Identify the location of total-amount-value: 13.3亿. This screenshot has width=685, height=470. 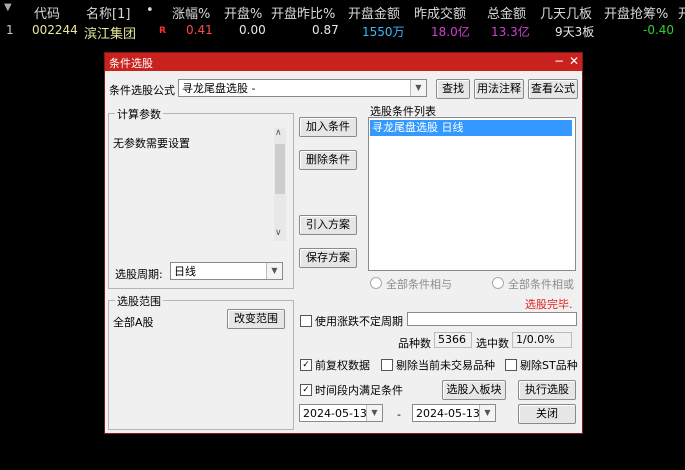
(510, 32).